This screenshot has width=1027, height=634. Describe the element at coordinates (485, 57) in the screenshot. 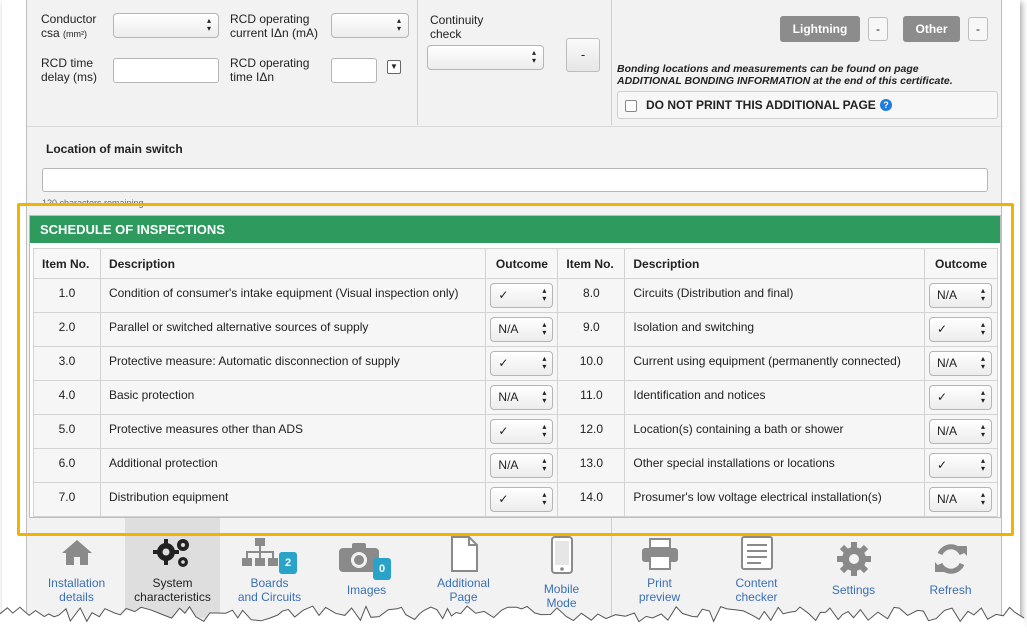

I see `continuity-check-select` at that location.